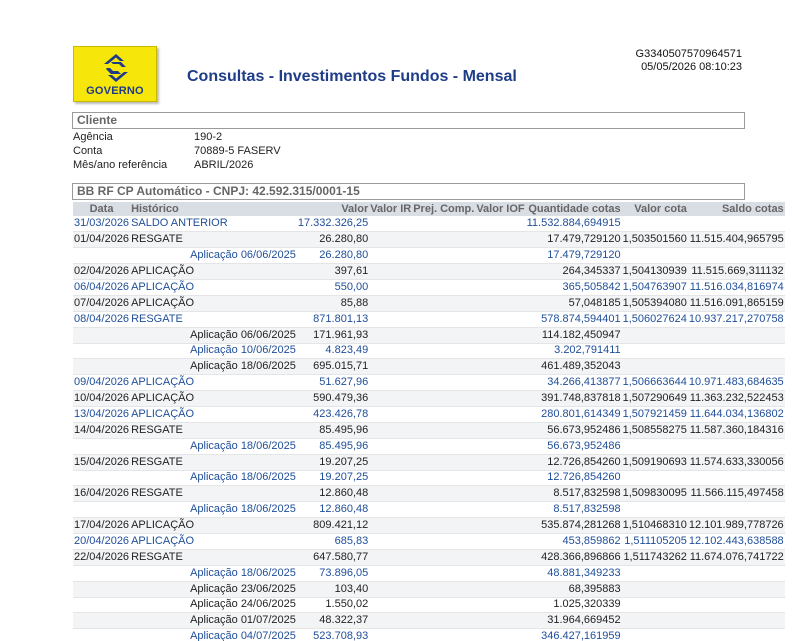 The height and width of the screenshot is (641, 792). What do you see at coordinates (736, 383) in the screenshot?
I see `cell-saldo-cotas: 10.971.483,684635` at bounding box center [736, 383].